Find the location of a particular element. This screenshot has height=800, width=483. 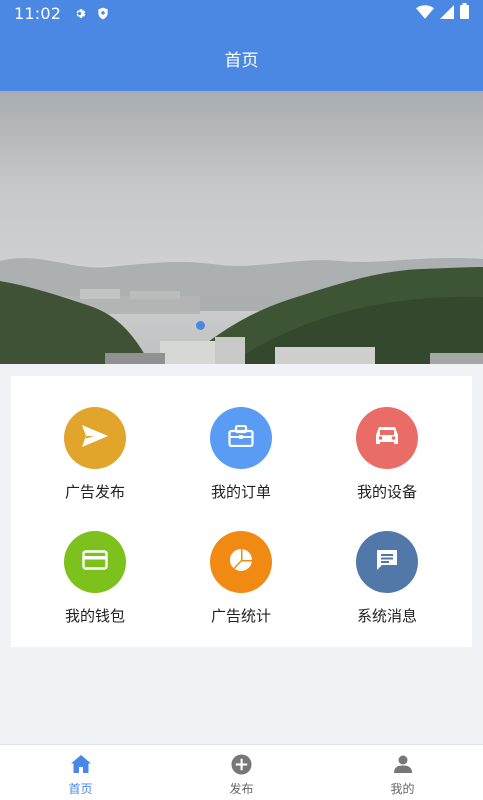

menu-label: 广告发布 is located at coordinates (94, 492).